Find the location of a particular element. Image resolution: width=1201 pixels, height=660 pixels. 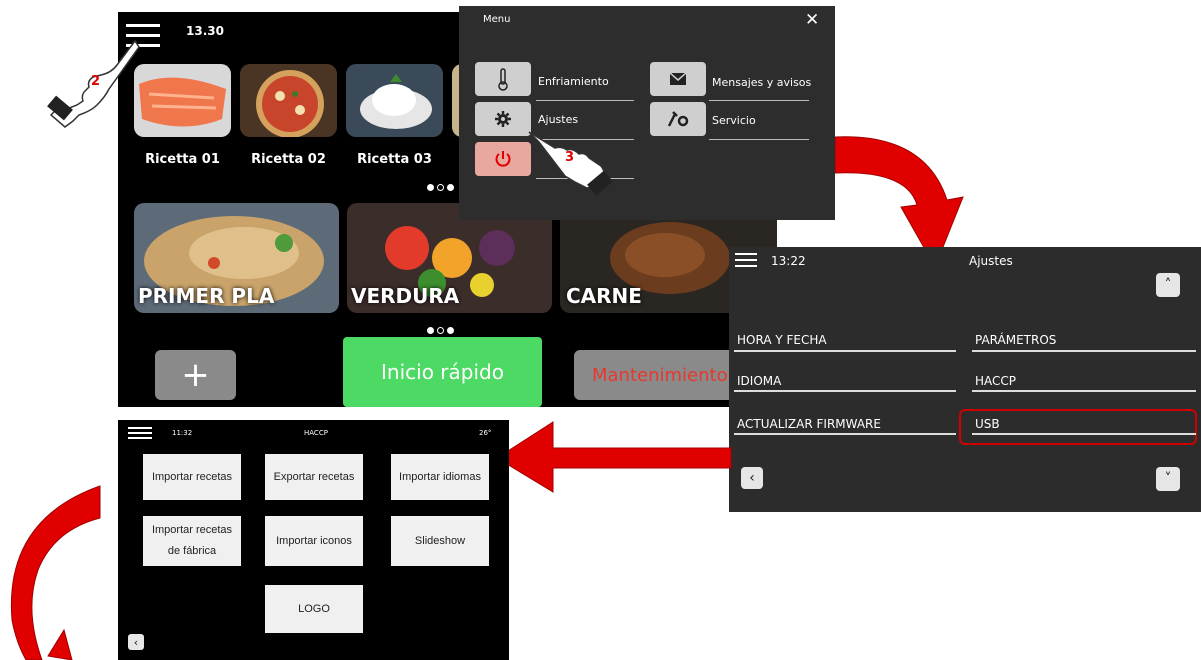

quick-start-button: Inicio rápido is located at coordinates (442, 372).